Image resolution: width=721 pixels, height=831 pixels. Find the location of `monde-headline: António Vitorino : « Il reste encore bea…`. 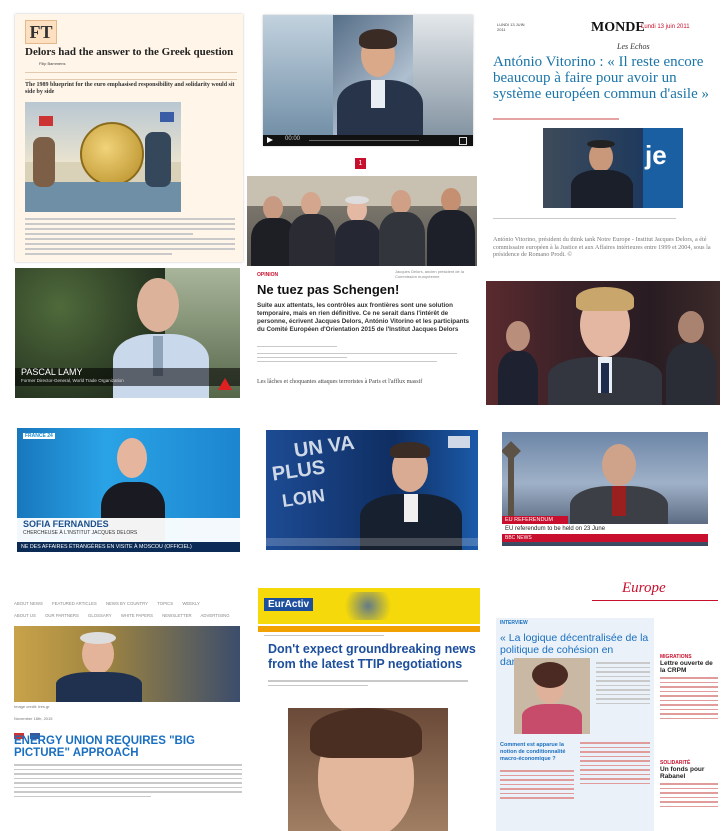

monde-headline: António Vitorino : « Il reste encore bea… is located at coordinates (607, 78).